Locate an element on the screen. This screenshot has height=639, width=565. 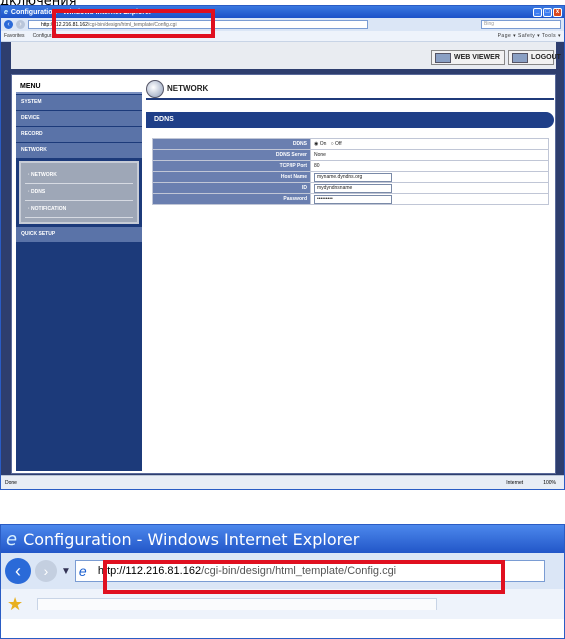
radio-on-label: On is located at coordinates (323, 144).